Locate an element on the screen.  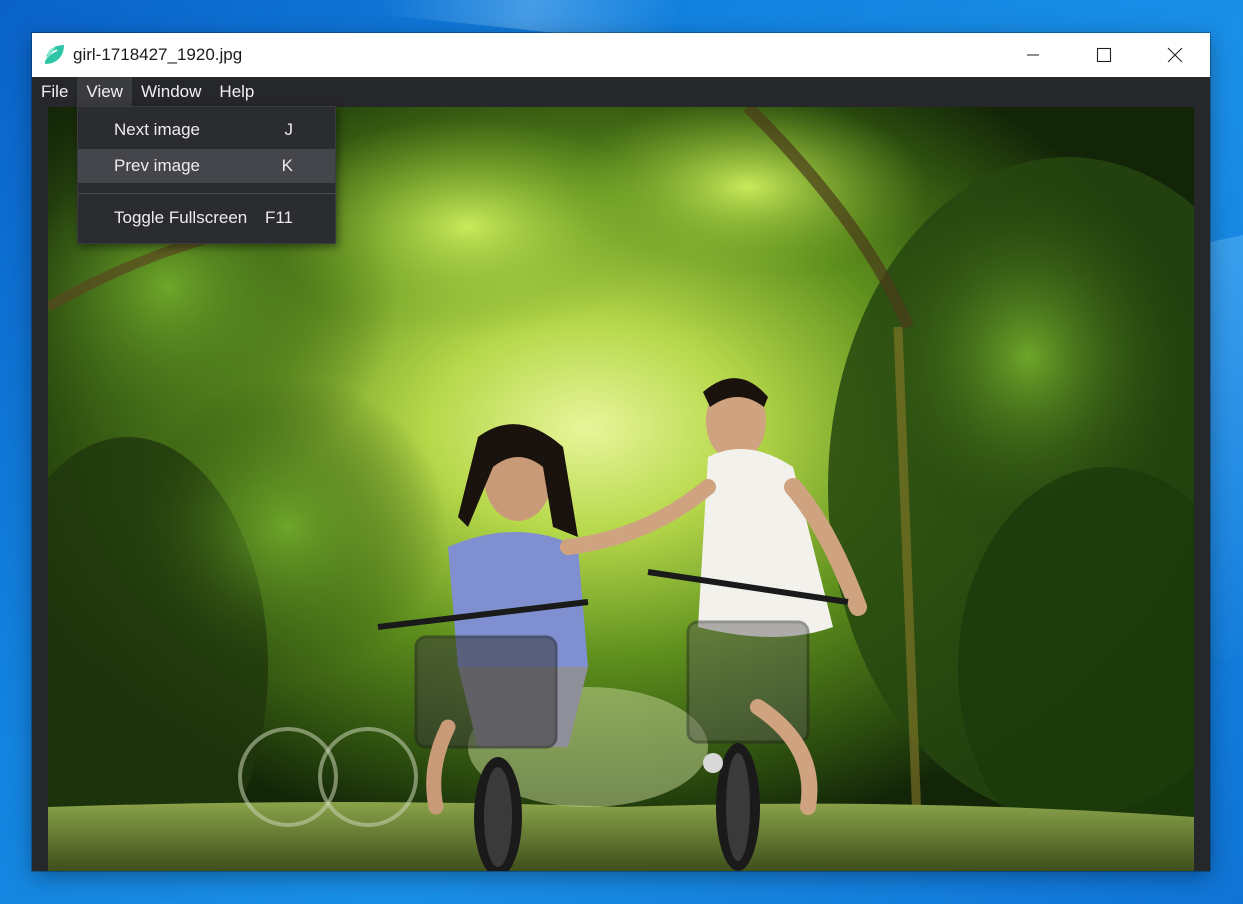
close-icon is located at coordinates (1174, 55).